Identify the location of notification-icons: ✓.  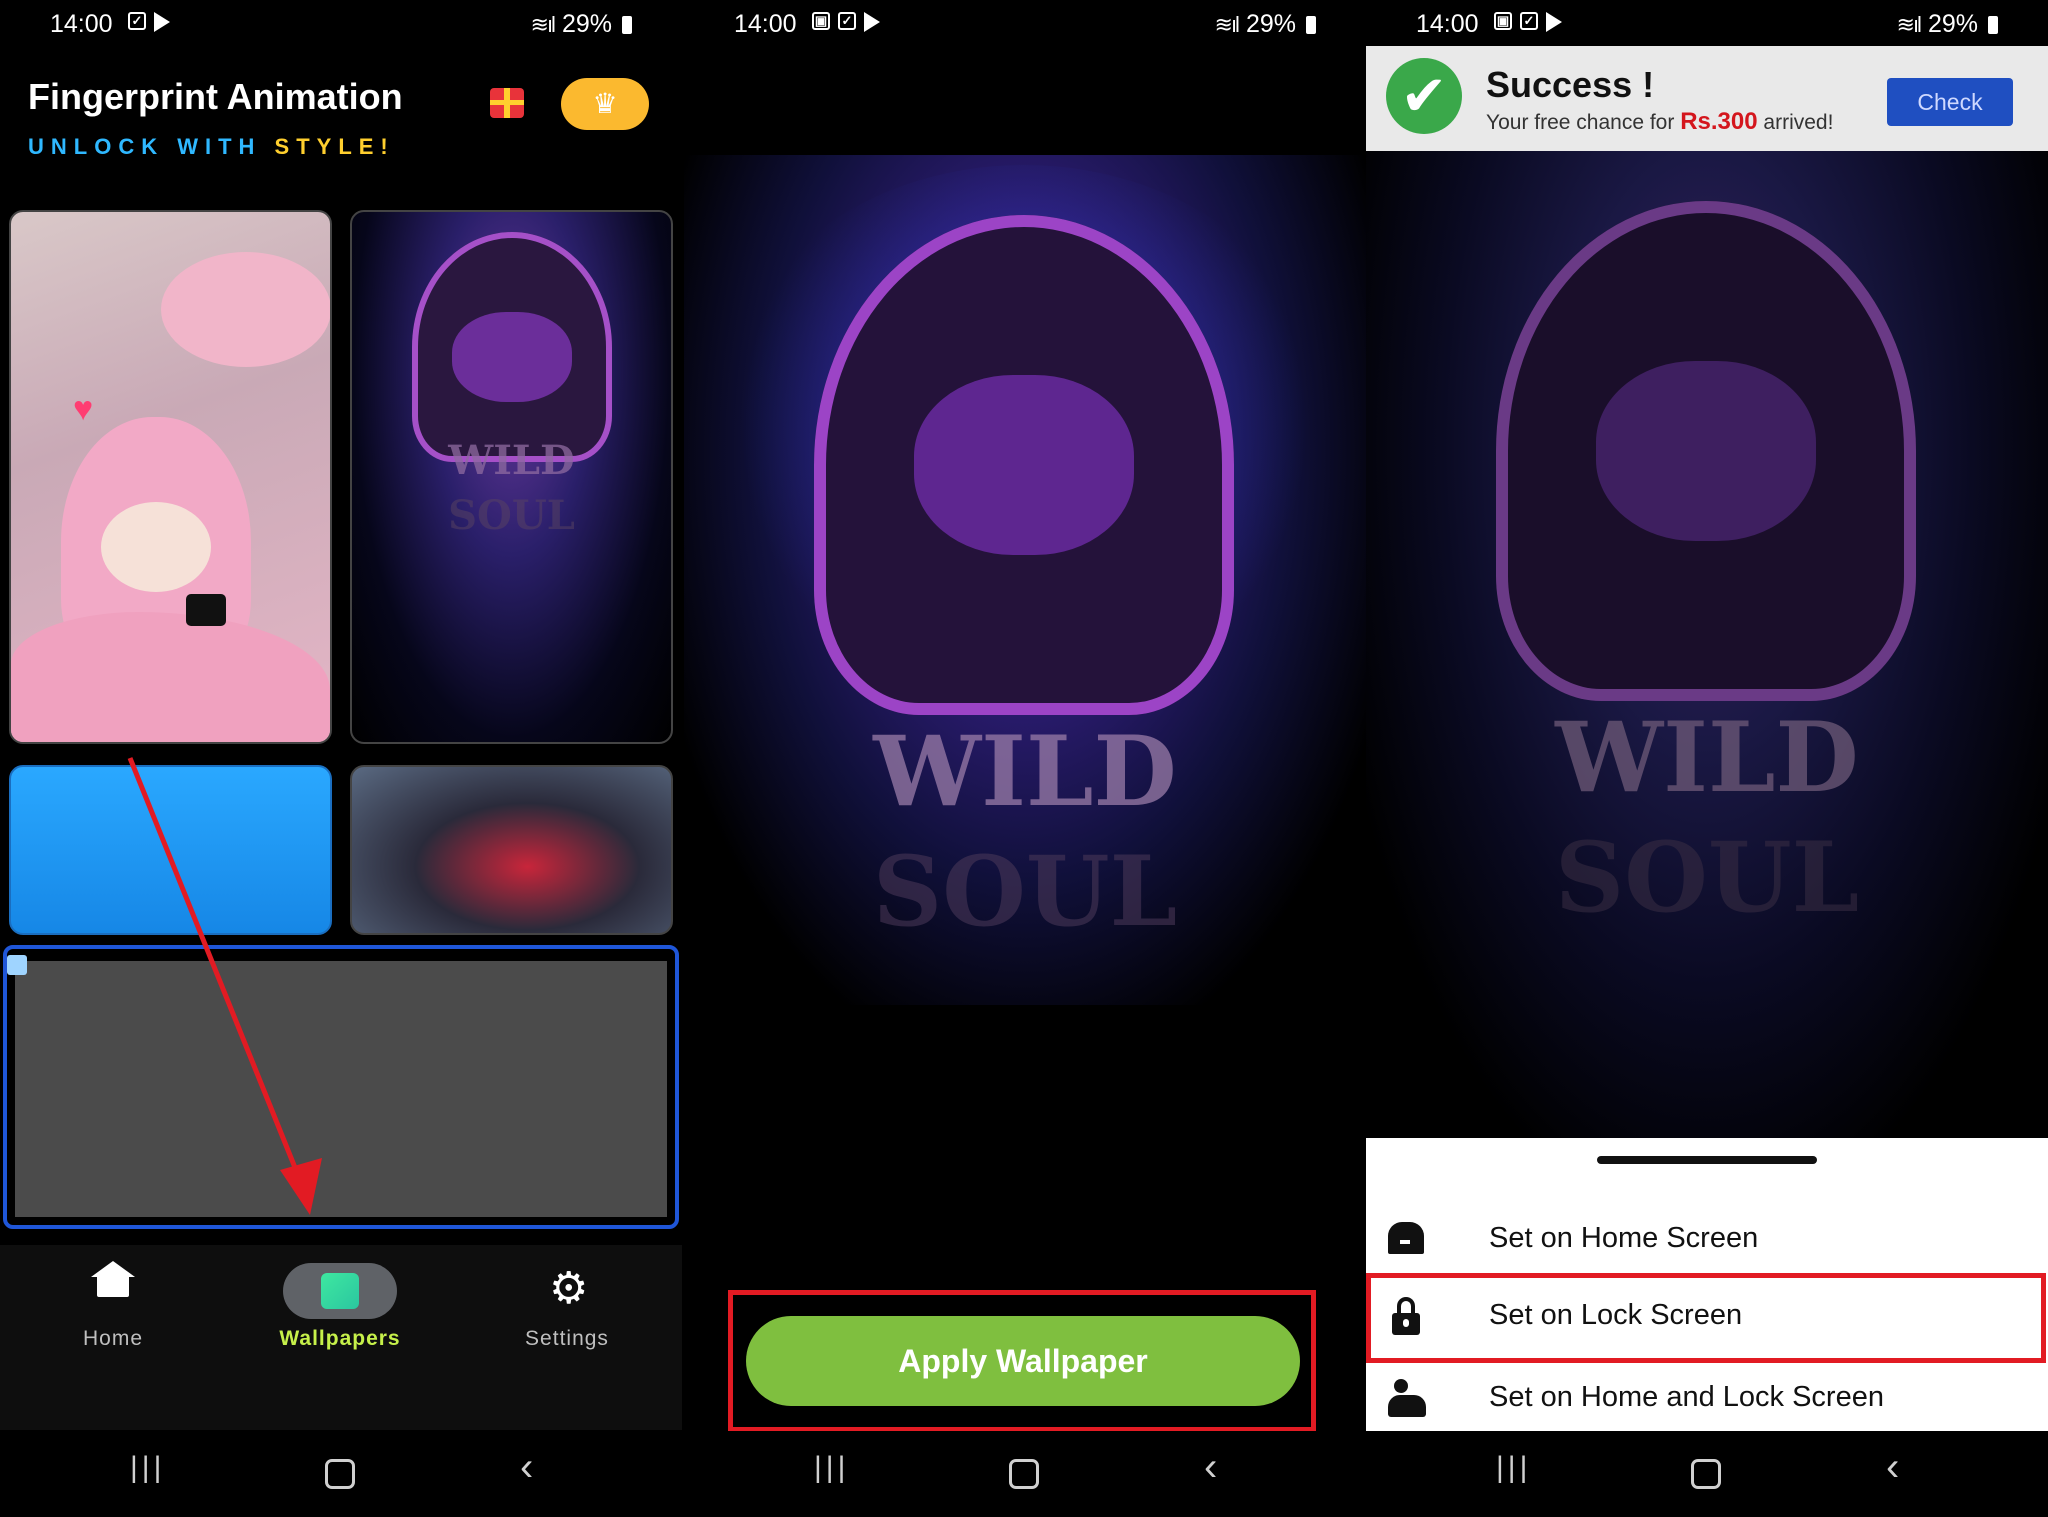
(149, 22).